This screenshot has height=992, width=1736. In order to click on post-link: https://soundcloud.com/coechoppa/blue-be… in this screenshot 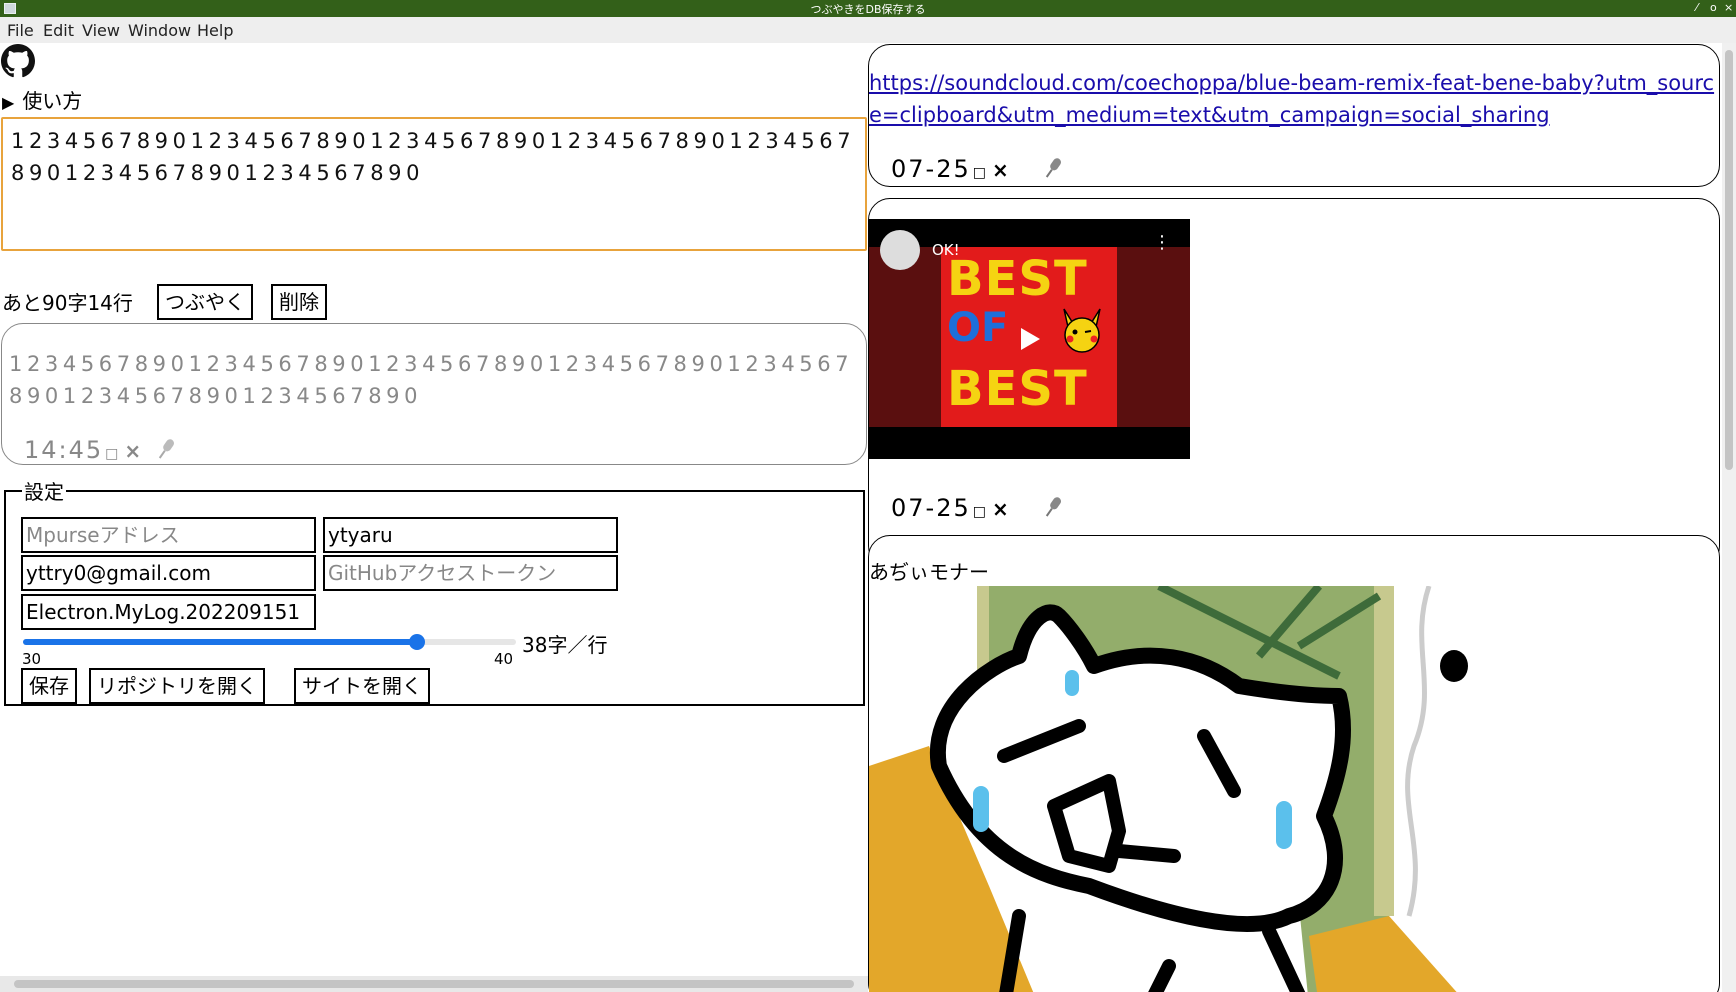, I will do `click(1295, 99)`.